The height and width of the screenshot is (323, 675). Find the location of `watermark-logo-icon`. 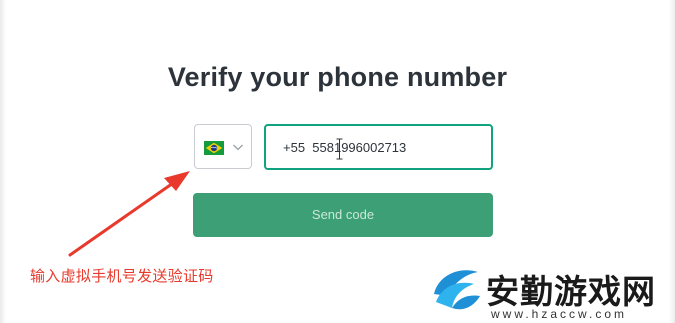

watermark-logo-icon is located at coordinates (457, 290).